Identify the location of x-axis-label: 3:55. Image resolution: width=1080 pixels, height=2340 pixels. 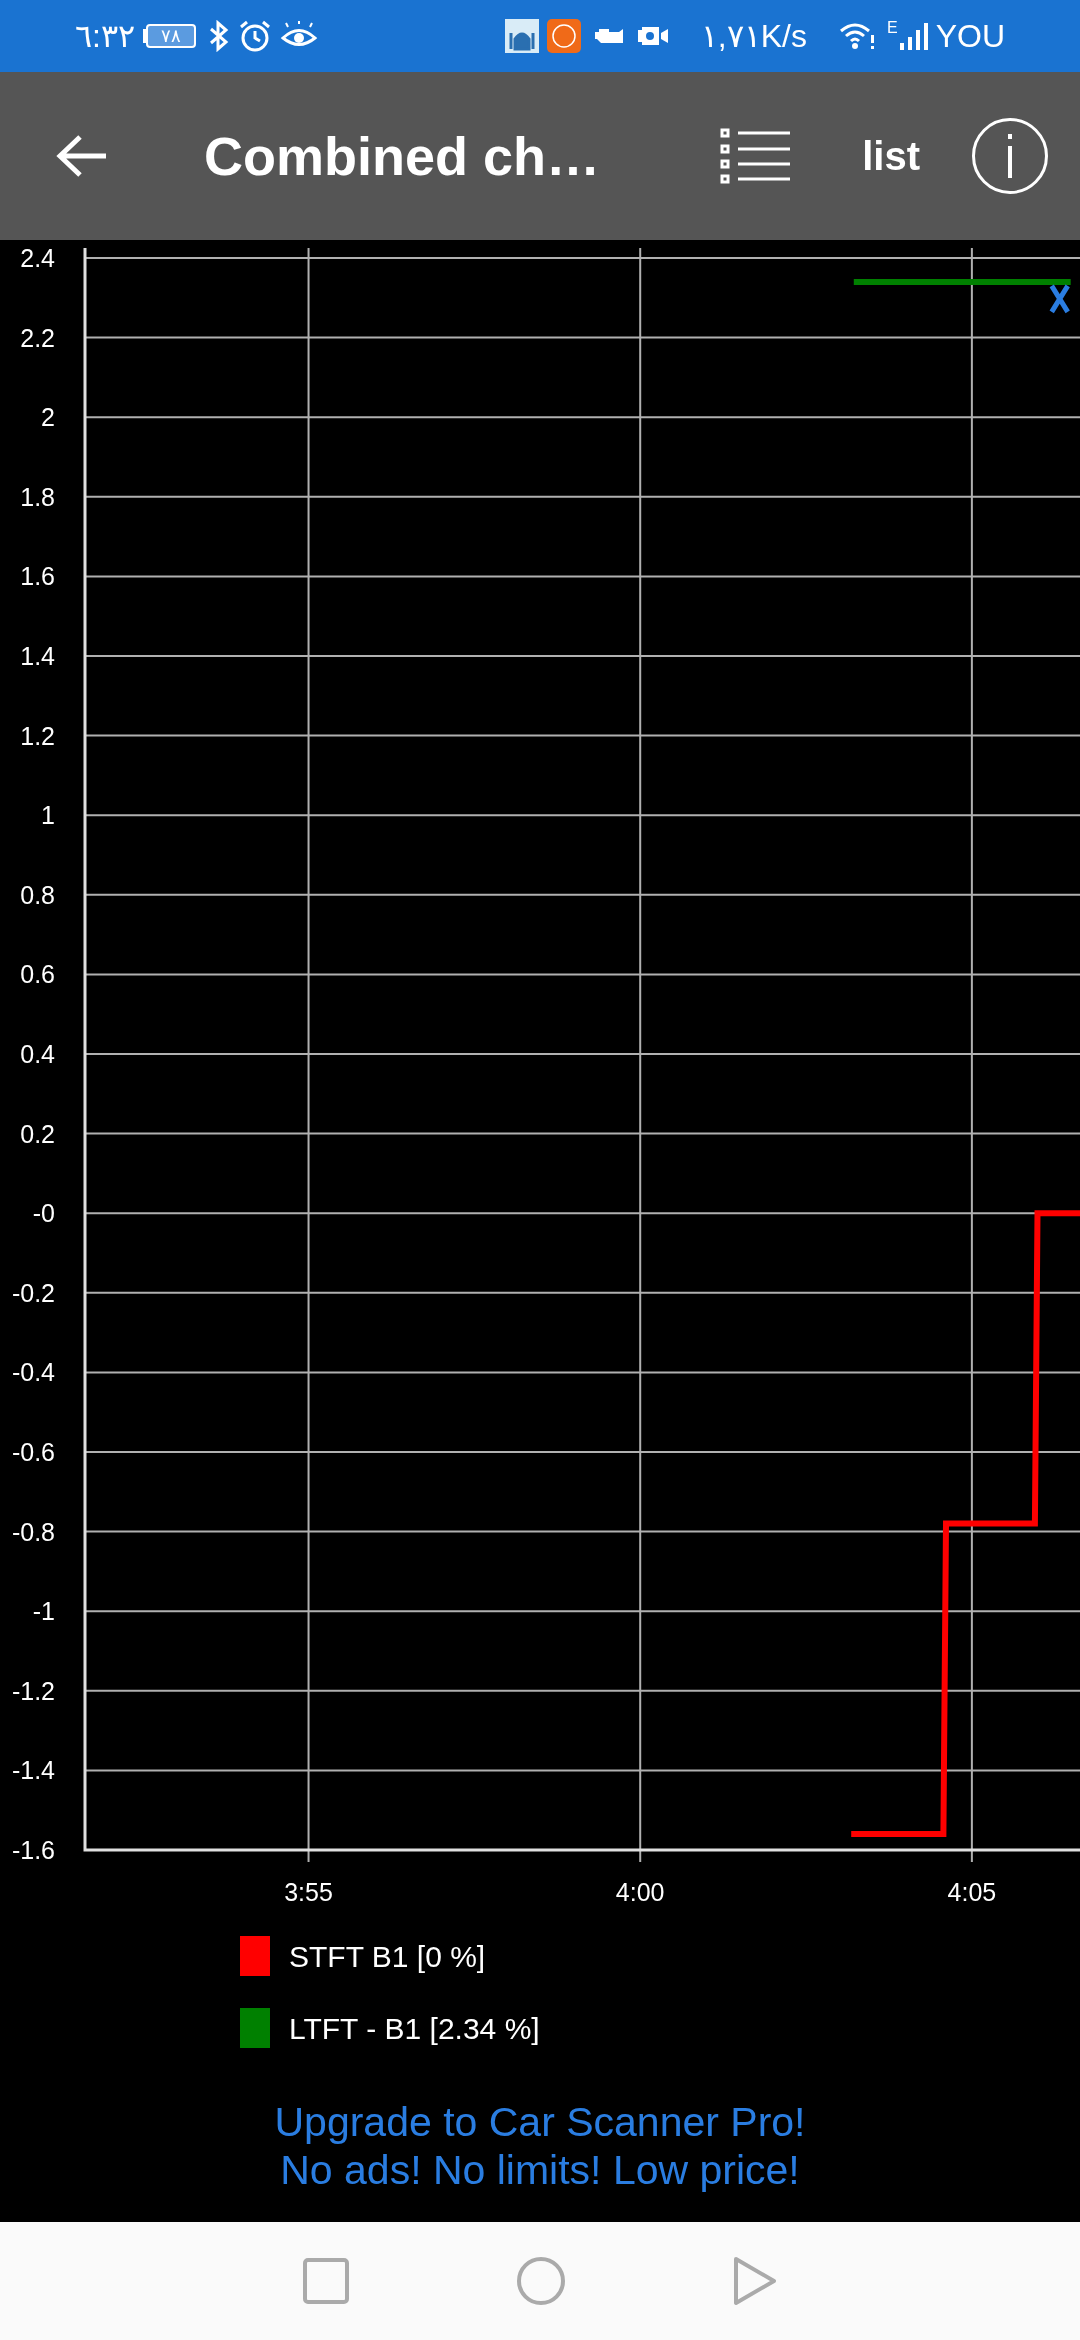
(308, 1892).